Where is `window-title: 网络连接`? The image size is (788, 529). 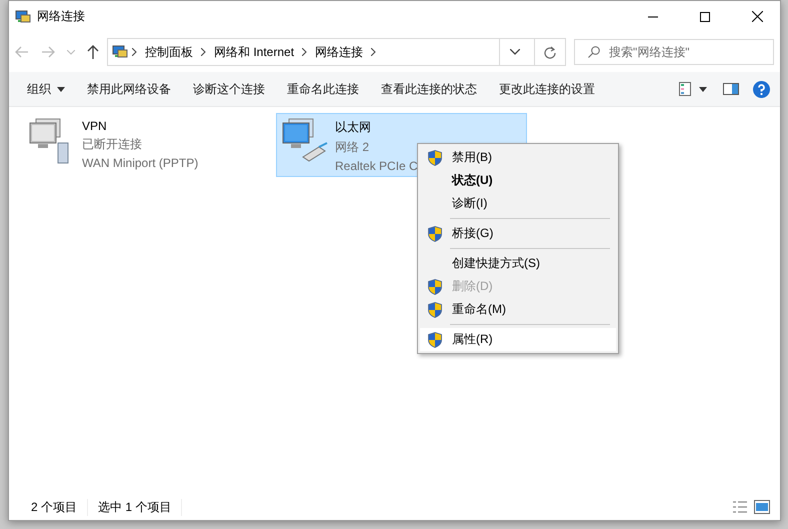 window-title: 网络连接 is located at coordinates (61, 16).